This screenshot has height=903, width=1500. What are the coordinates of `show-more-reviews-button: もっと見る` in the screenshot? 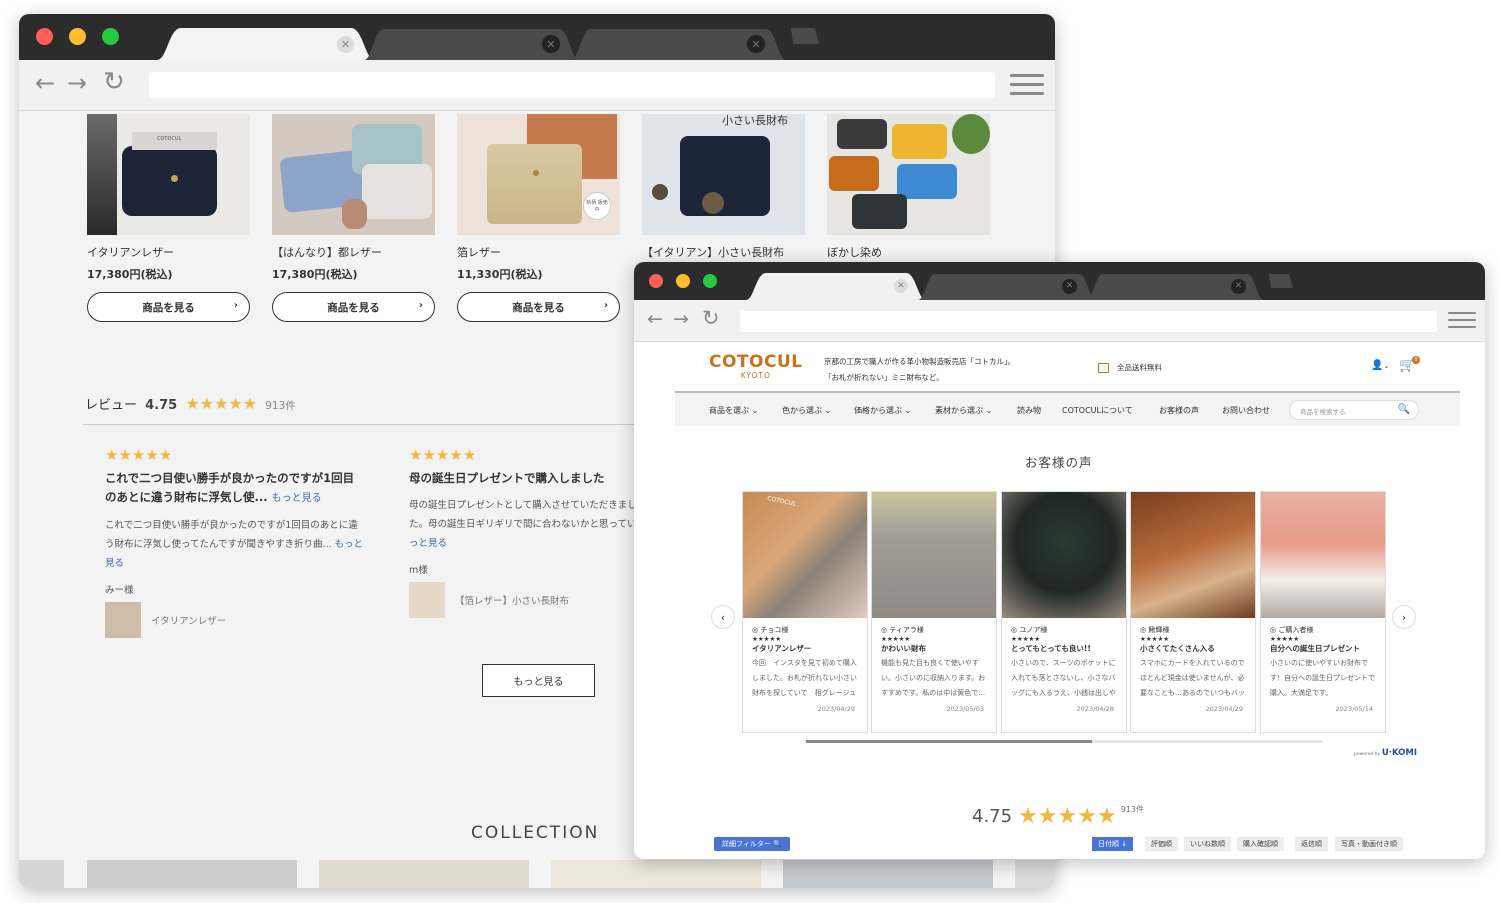 It's located at (538, 680).